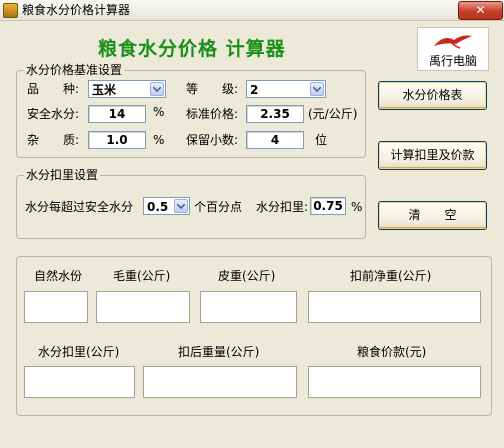  I want to click on base-settings-legend: 水分价格基准设置, so click(74, 70).